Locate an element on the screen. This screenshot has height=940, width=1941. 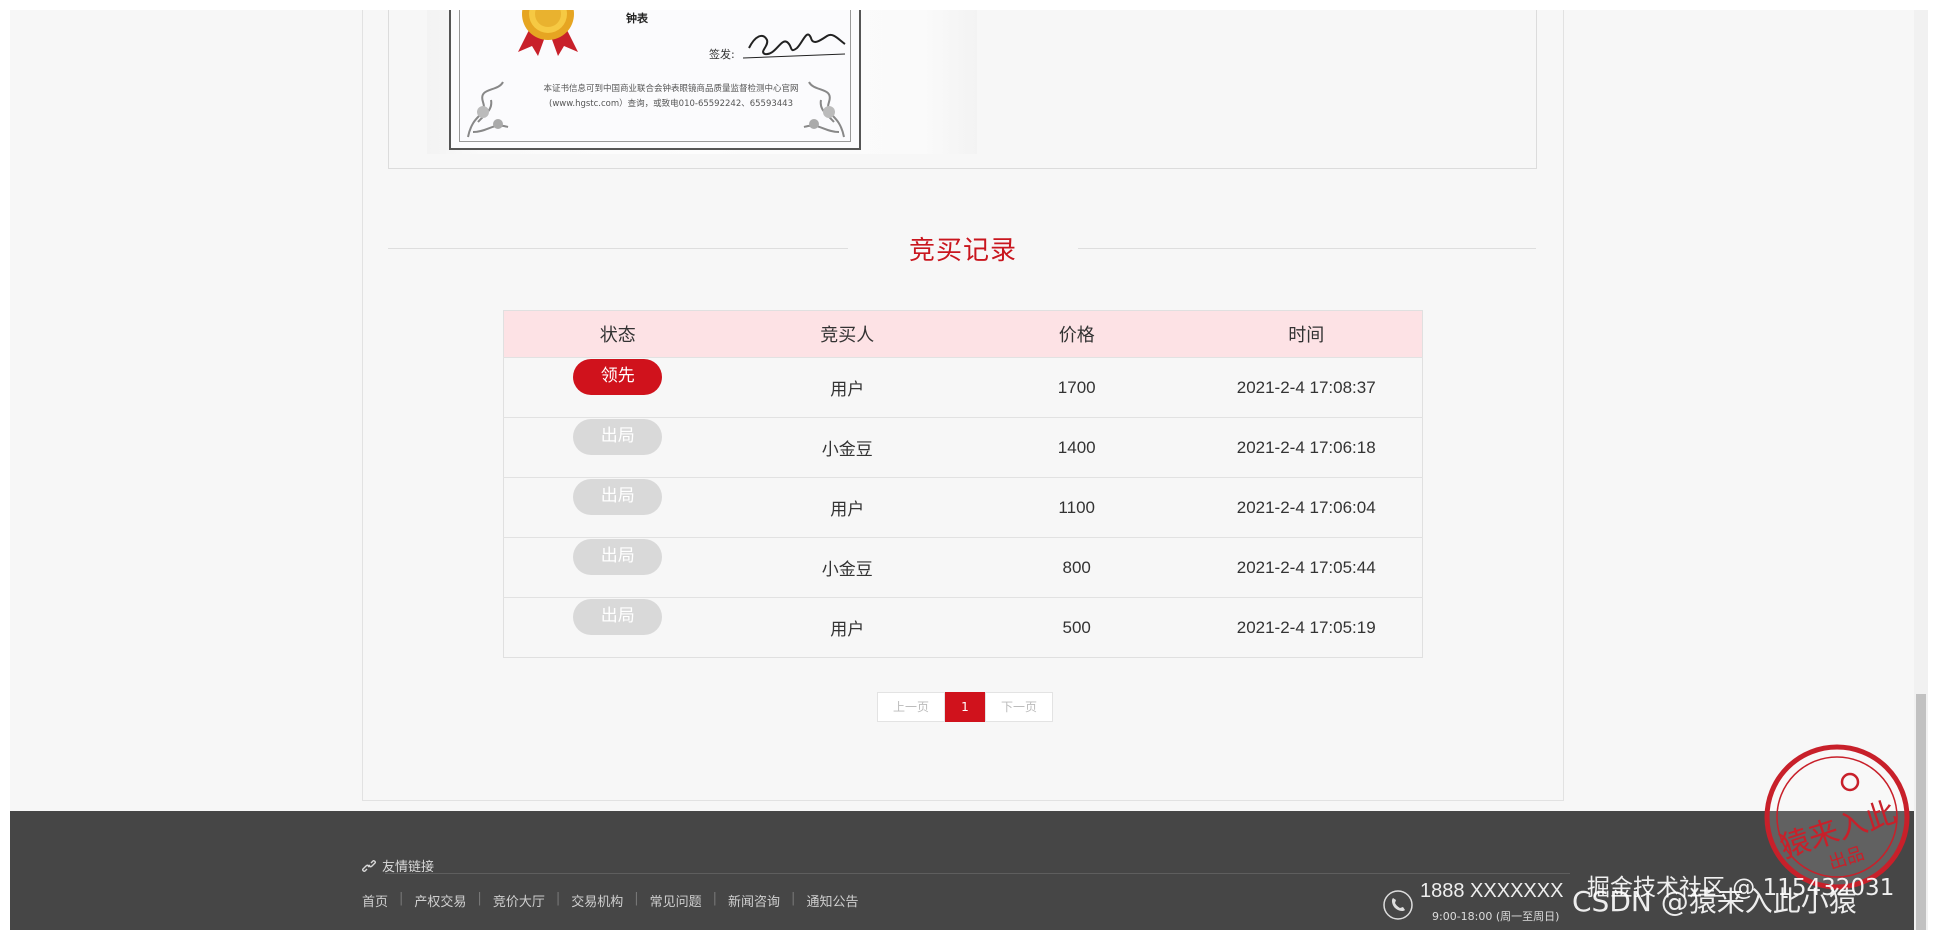
price-cell: 1100 is located at coordinates (1076, 507).